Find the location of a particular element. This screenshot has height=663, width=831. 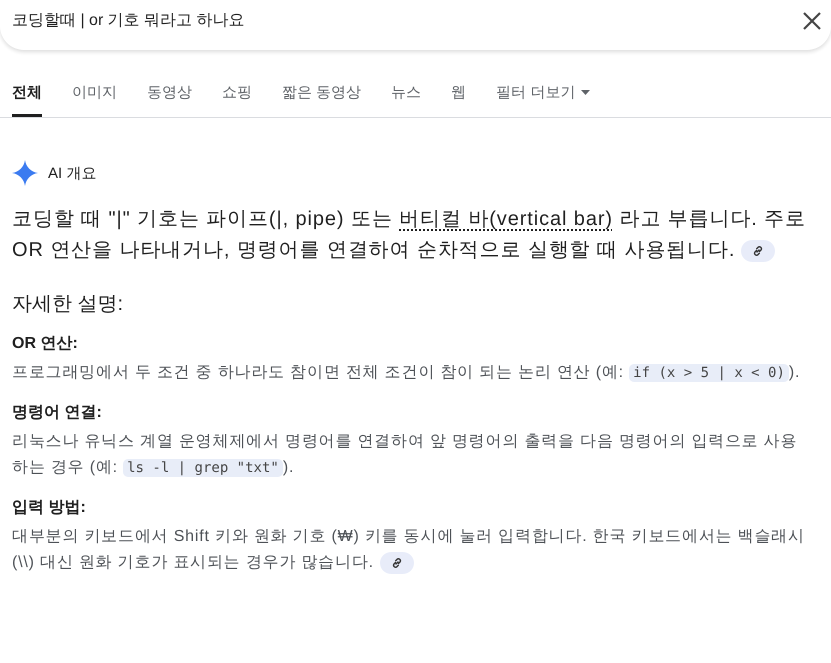

explanation-text: 프로그래밍에서 두 조건 중 하나라도 참이면 전체 조건이 참이 되는 논리 연산 (예: if (x > 5 | x < 0) ). is located at coordinates (407, 373).